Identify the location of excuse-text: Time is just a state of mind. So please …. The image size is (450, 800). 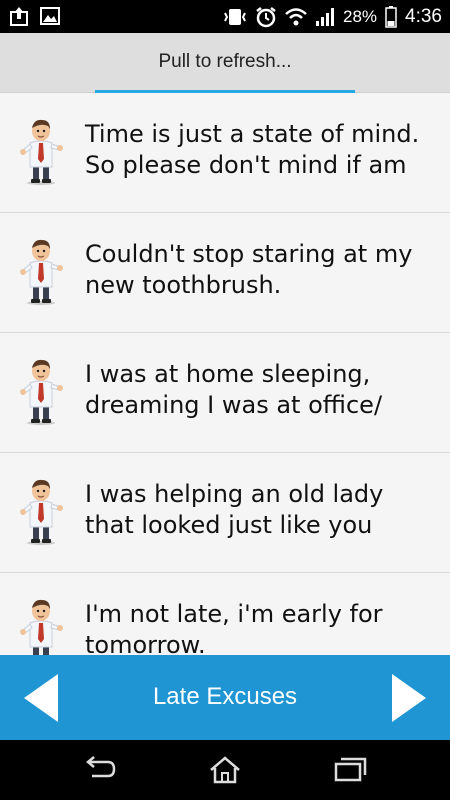
(252, 149).